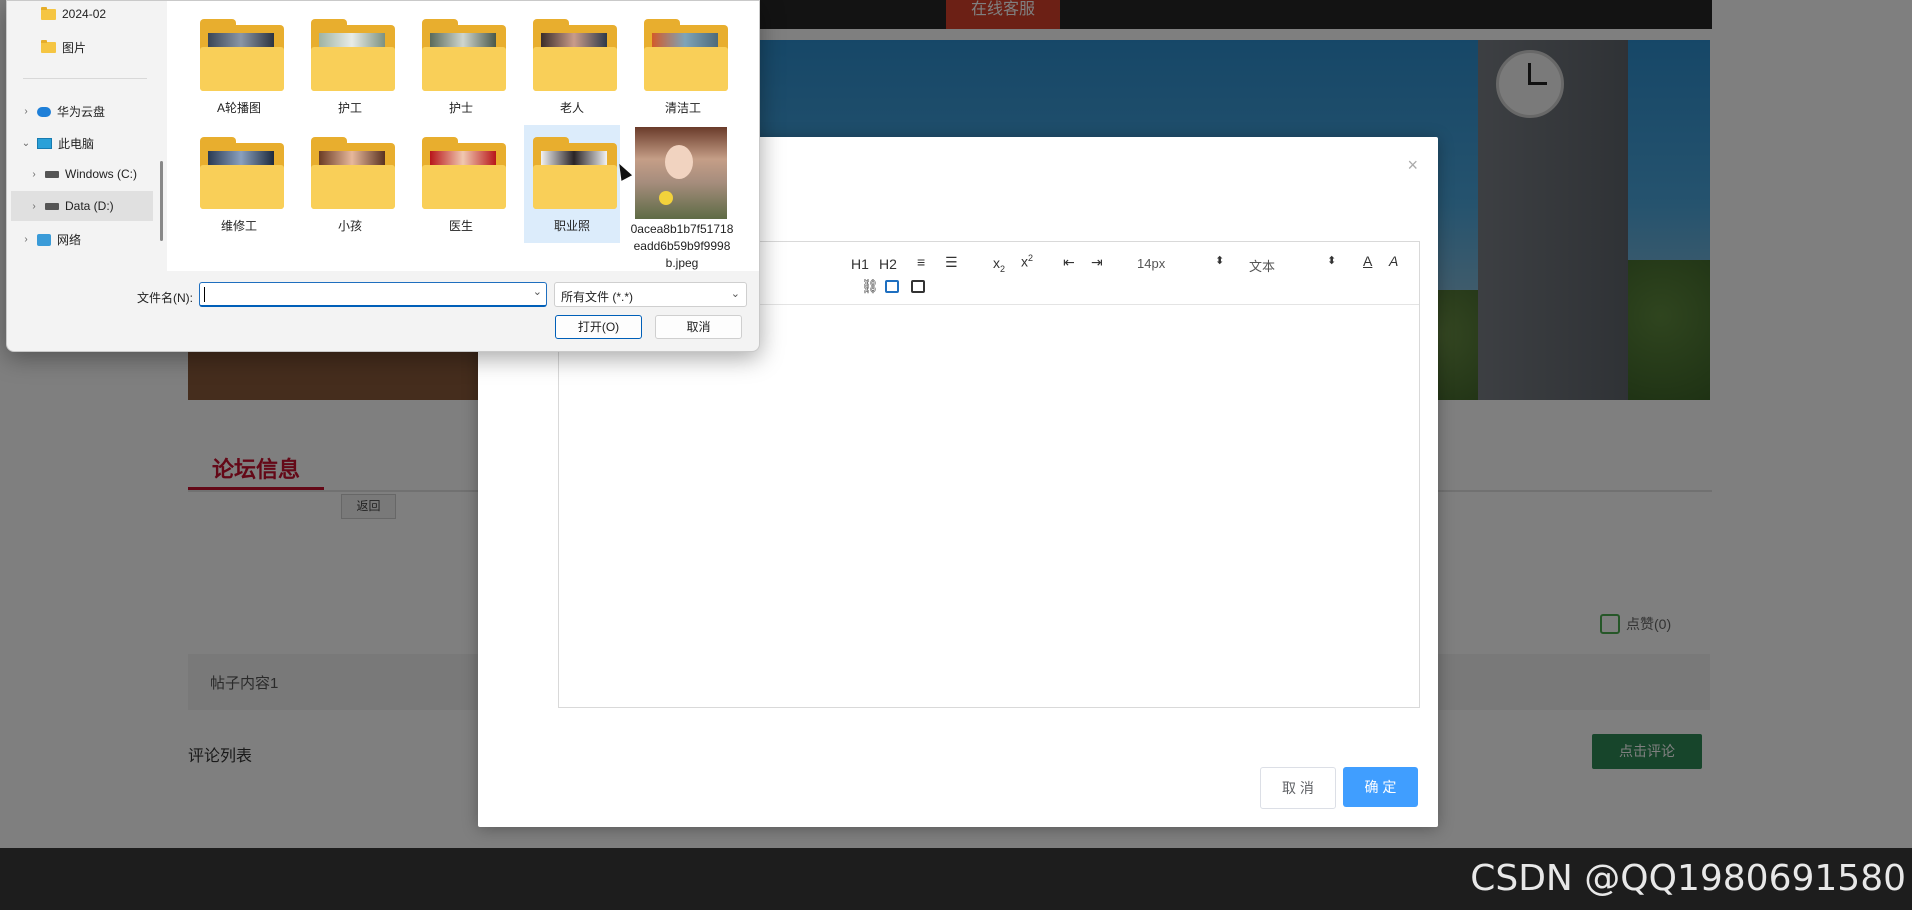  I want to click on folder-tile: A轮播图, so click(239, 66).